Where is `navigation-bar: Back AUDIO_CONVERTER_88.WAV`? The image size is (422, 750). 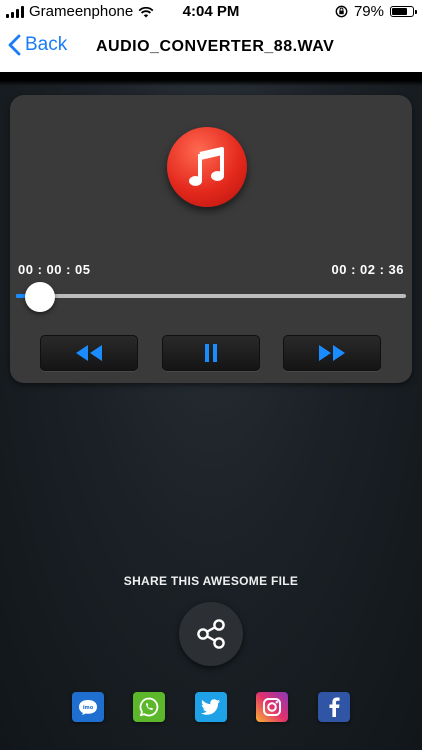
navigation-bar: Back AUDIO_CONVERTER_88.WAV is located at coordinates (211, 48).